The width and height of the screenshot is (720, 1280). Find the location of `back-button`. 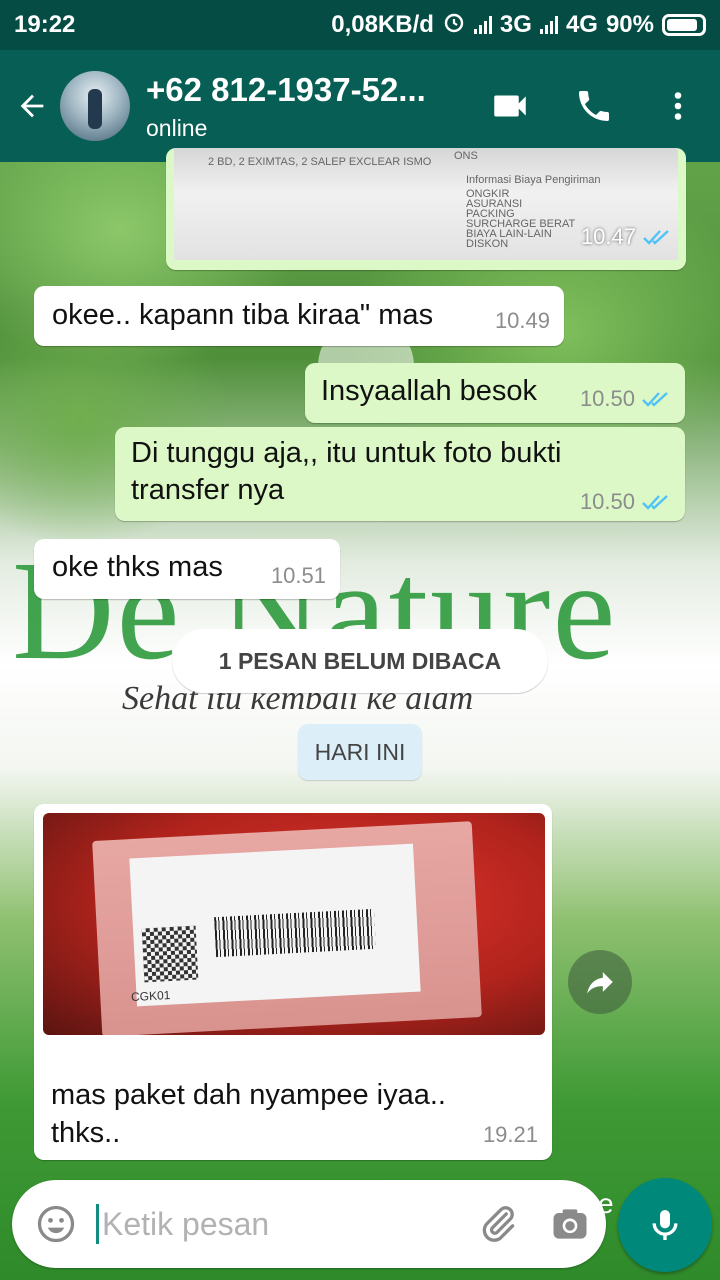

back-button is located at coordinates (32, 106).